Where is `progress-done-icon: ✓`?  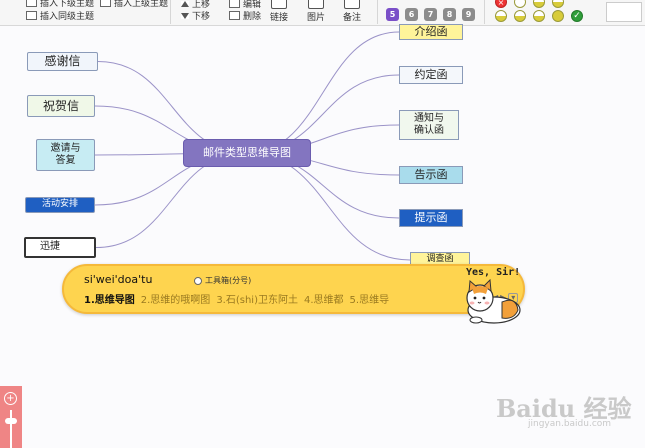 progress-done-icon: ✓ is located at coordinates (577, 16).